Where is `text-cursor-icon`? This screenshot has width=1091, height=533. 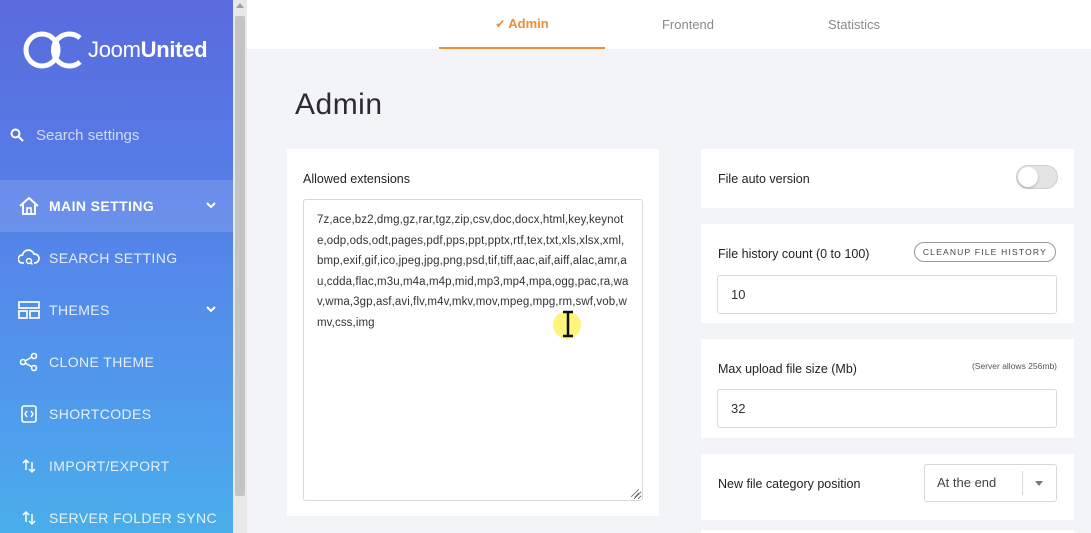 text-cursor-icon is located at coordinates (568, 324).